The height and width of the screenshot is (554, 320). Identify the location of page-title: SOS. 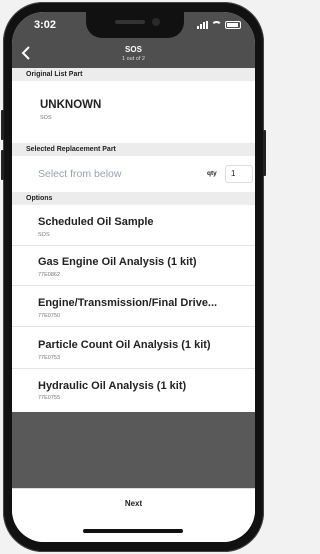
(133, 49).